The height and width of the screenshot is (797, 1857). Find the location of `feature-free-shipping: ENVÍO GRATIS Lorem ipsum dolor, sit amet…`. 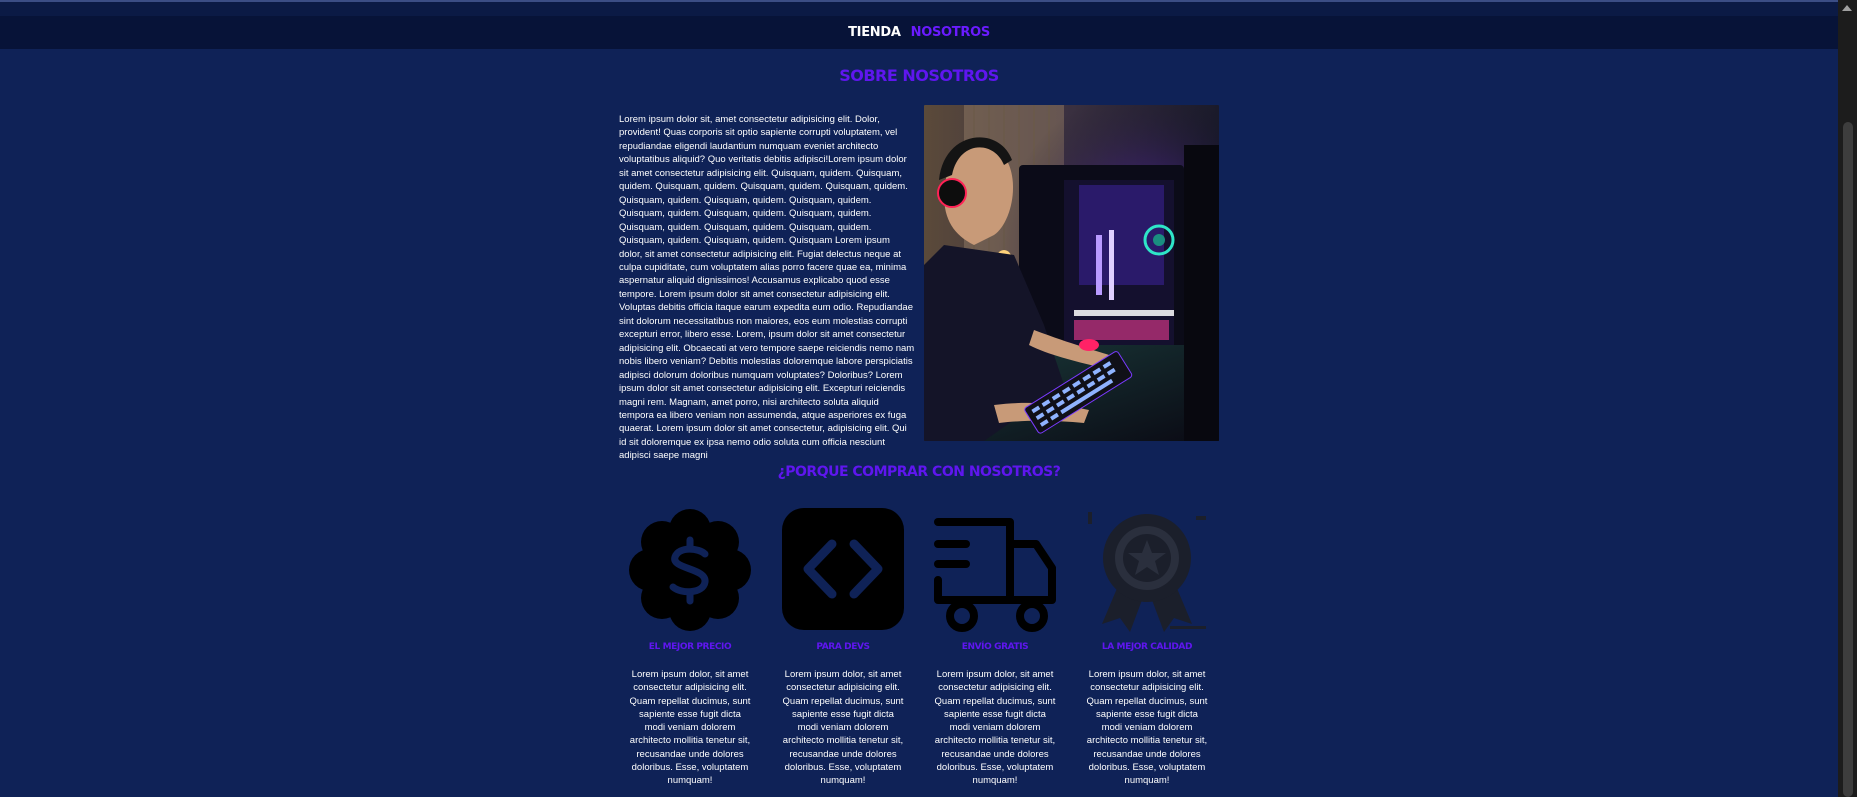

feature-free-shipping: ENVÍO GRATIS Lorem ipsum dolor, sit amet… is located at coordinates (995, 648).